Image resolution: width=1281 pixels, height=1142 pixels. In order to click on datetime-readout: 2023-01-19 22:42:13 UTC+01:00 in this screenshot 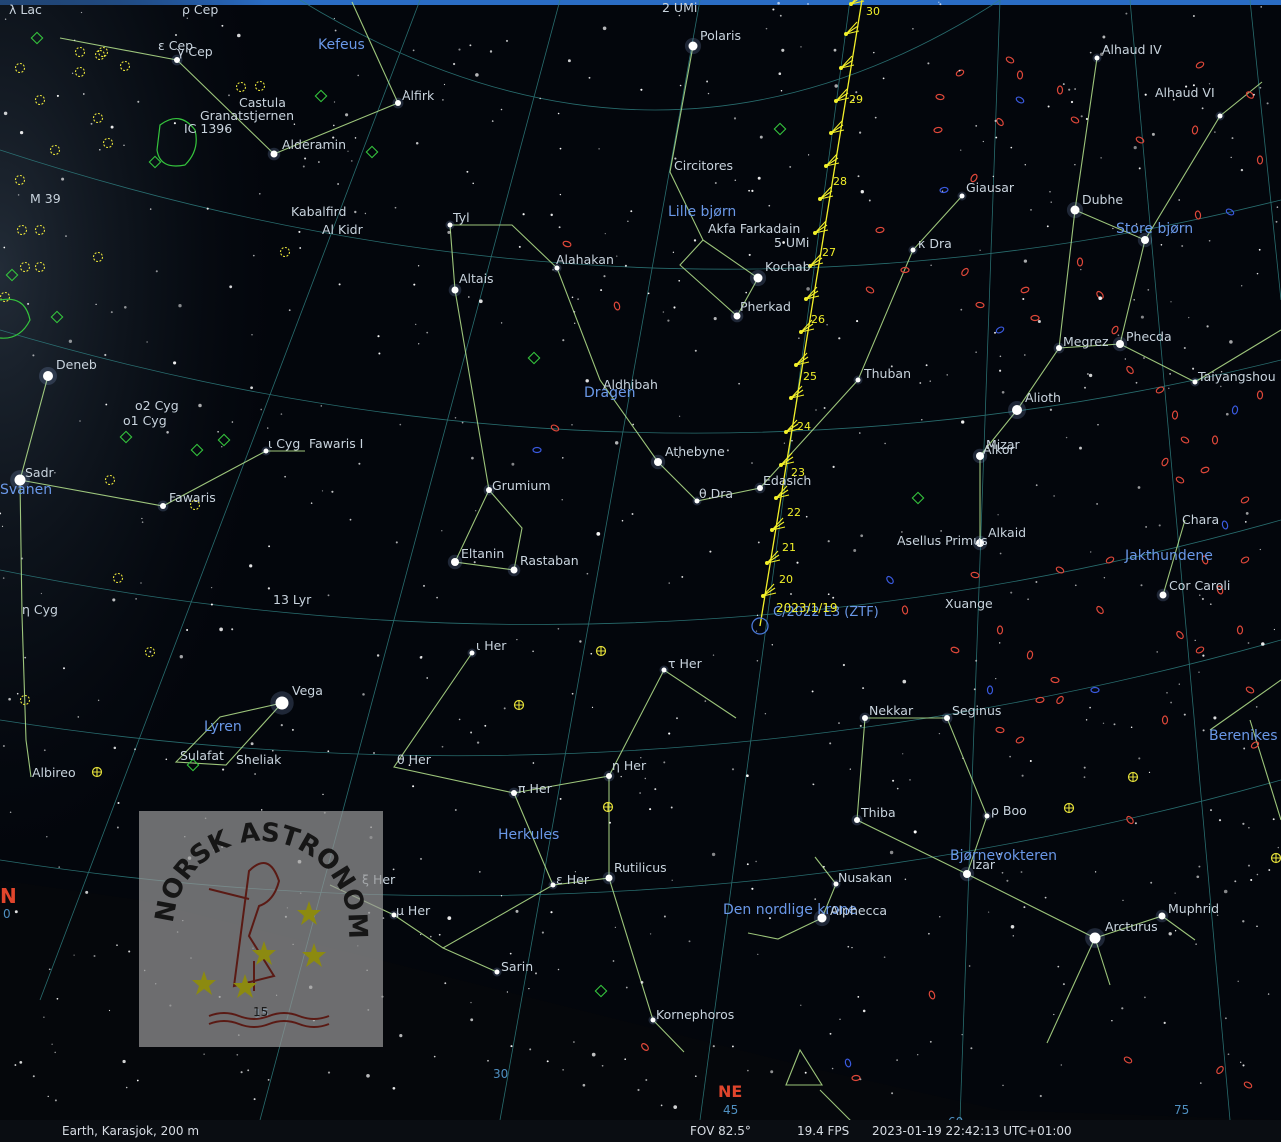, I will do `click(972, 1131)`.